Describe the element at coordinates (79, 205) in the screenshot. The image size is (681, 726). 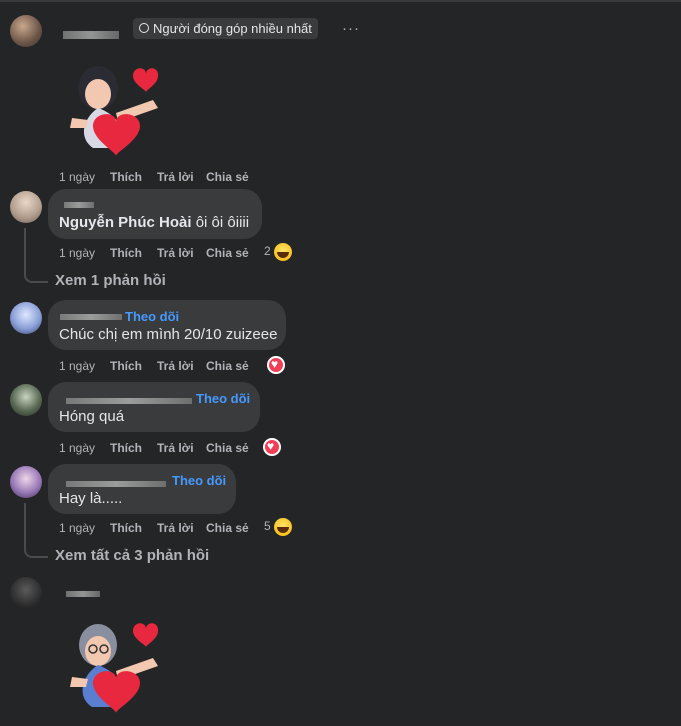
I see `redacted-text` at that location.